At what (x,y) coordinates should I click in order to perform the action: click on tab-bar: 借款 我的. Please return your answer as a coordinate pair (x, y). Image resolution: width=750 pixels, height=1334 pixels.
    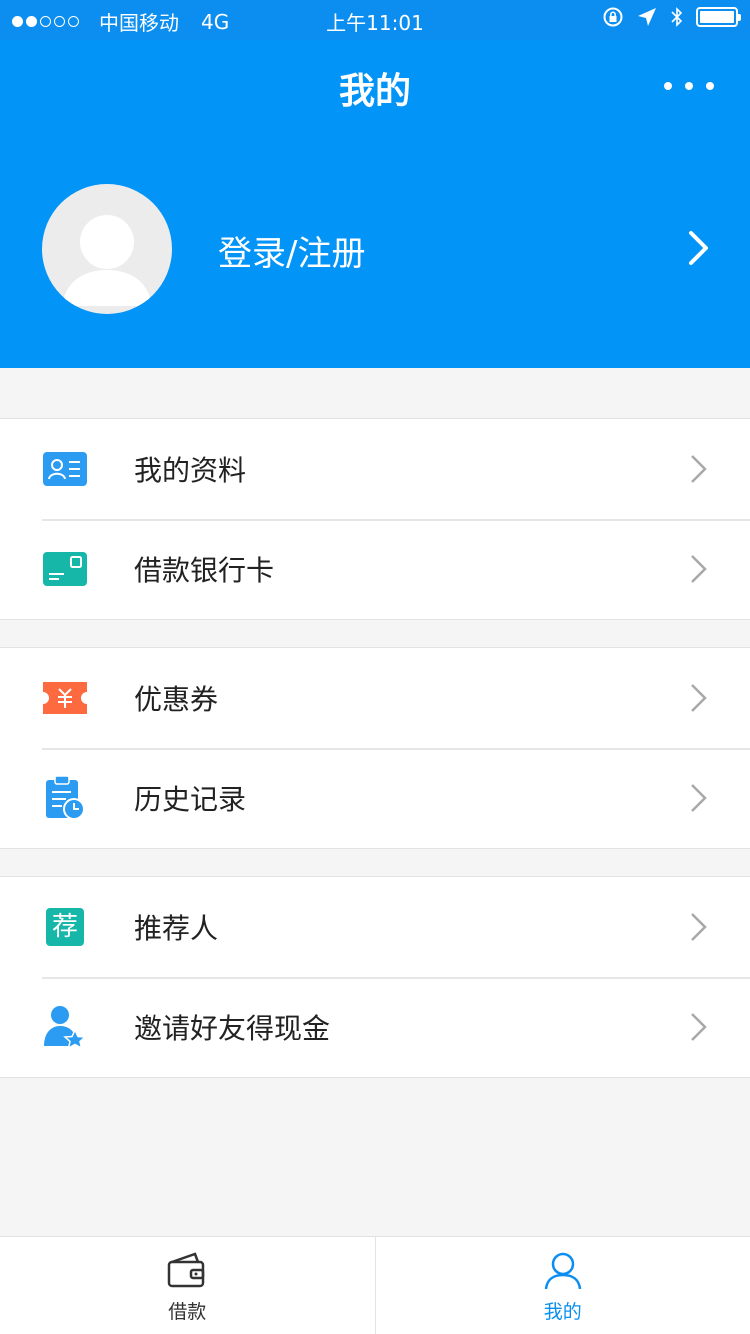
    Looking at the image, I should click on (375, 1285).